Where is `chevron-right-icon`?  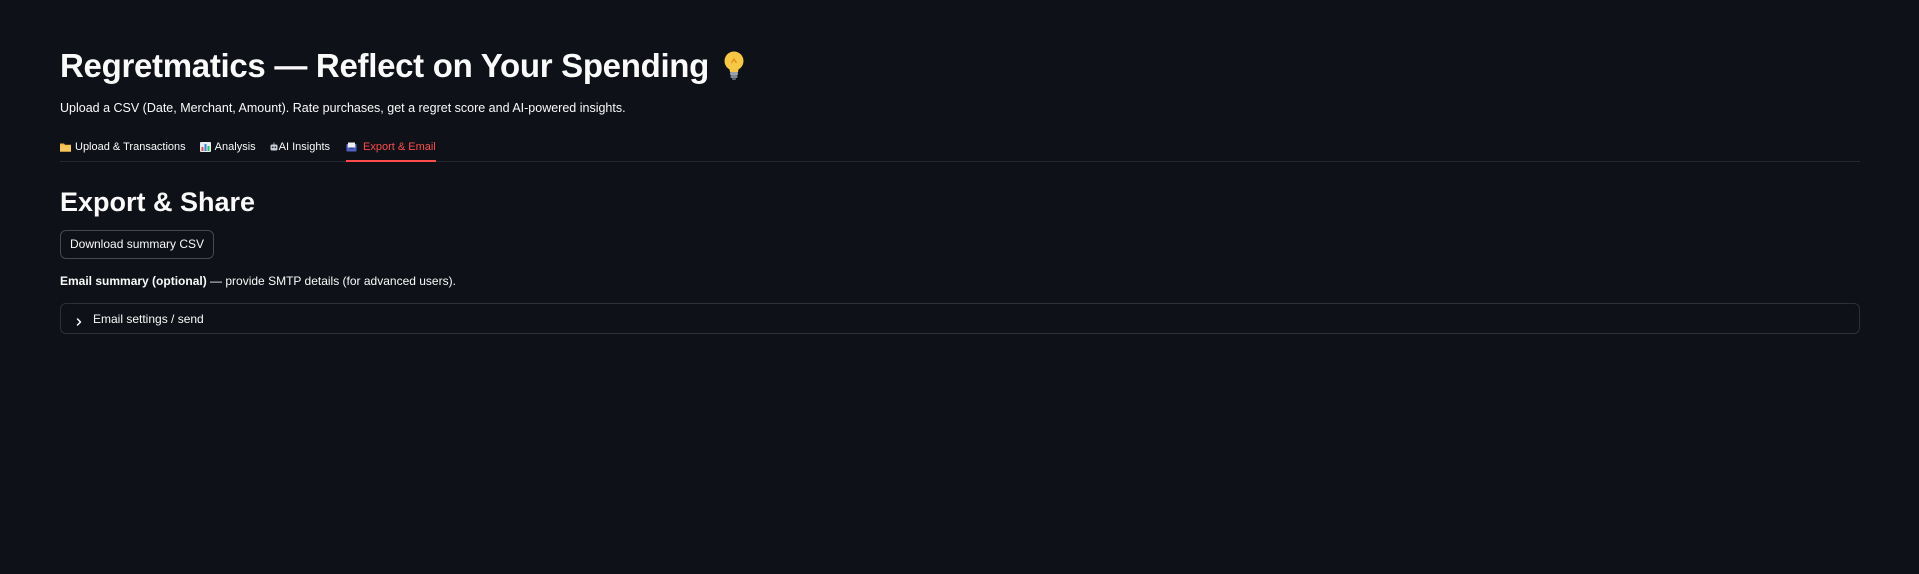
chevron-right-icon is located at coordinates (79, 320).